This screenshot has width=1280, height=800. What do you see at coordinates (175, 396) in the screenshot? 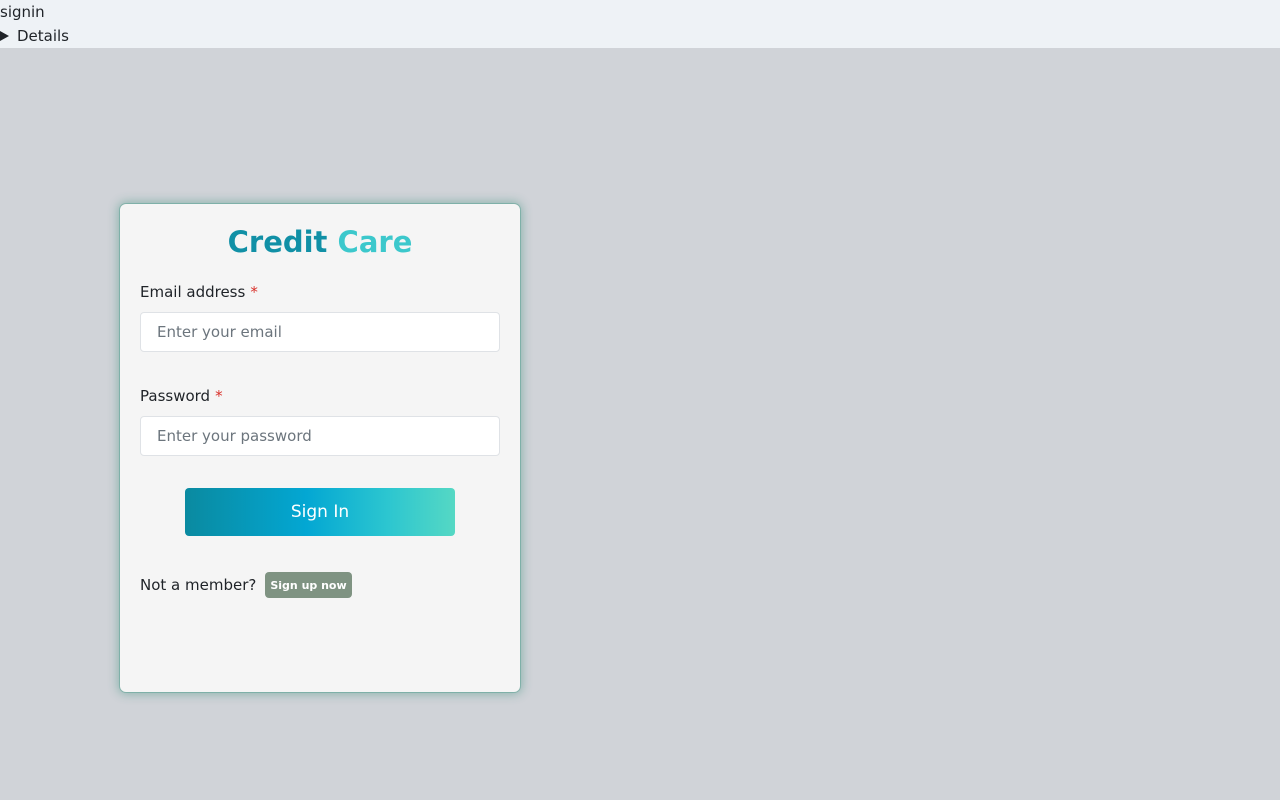
I see `password-label-text: Password` at bounding box center [175, 396].